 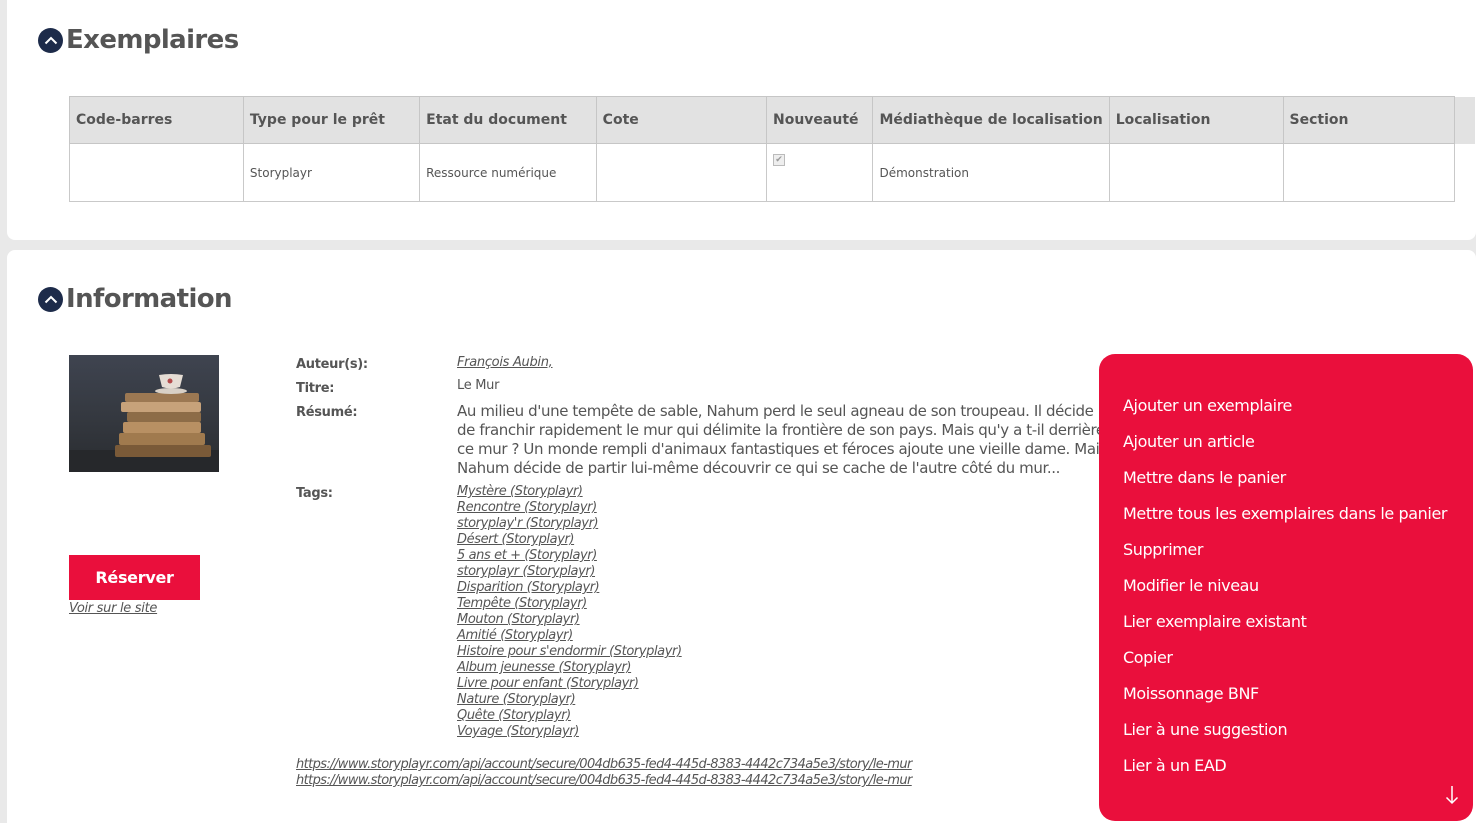 I want to click on book-cover-image, so click(x=144, y=413).